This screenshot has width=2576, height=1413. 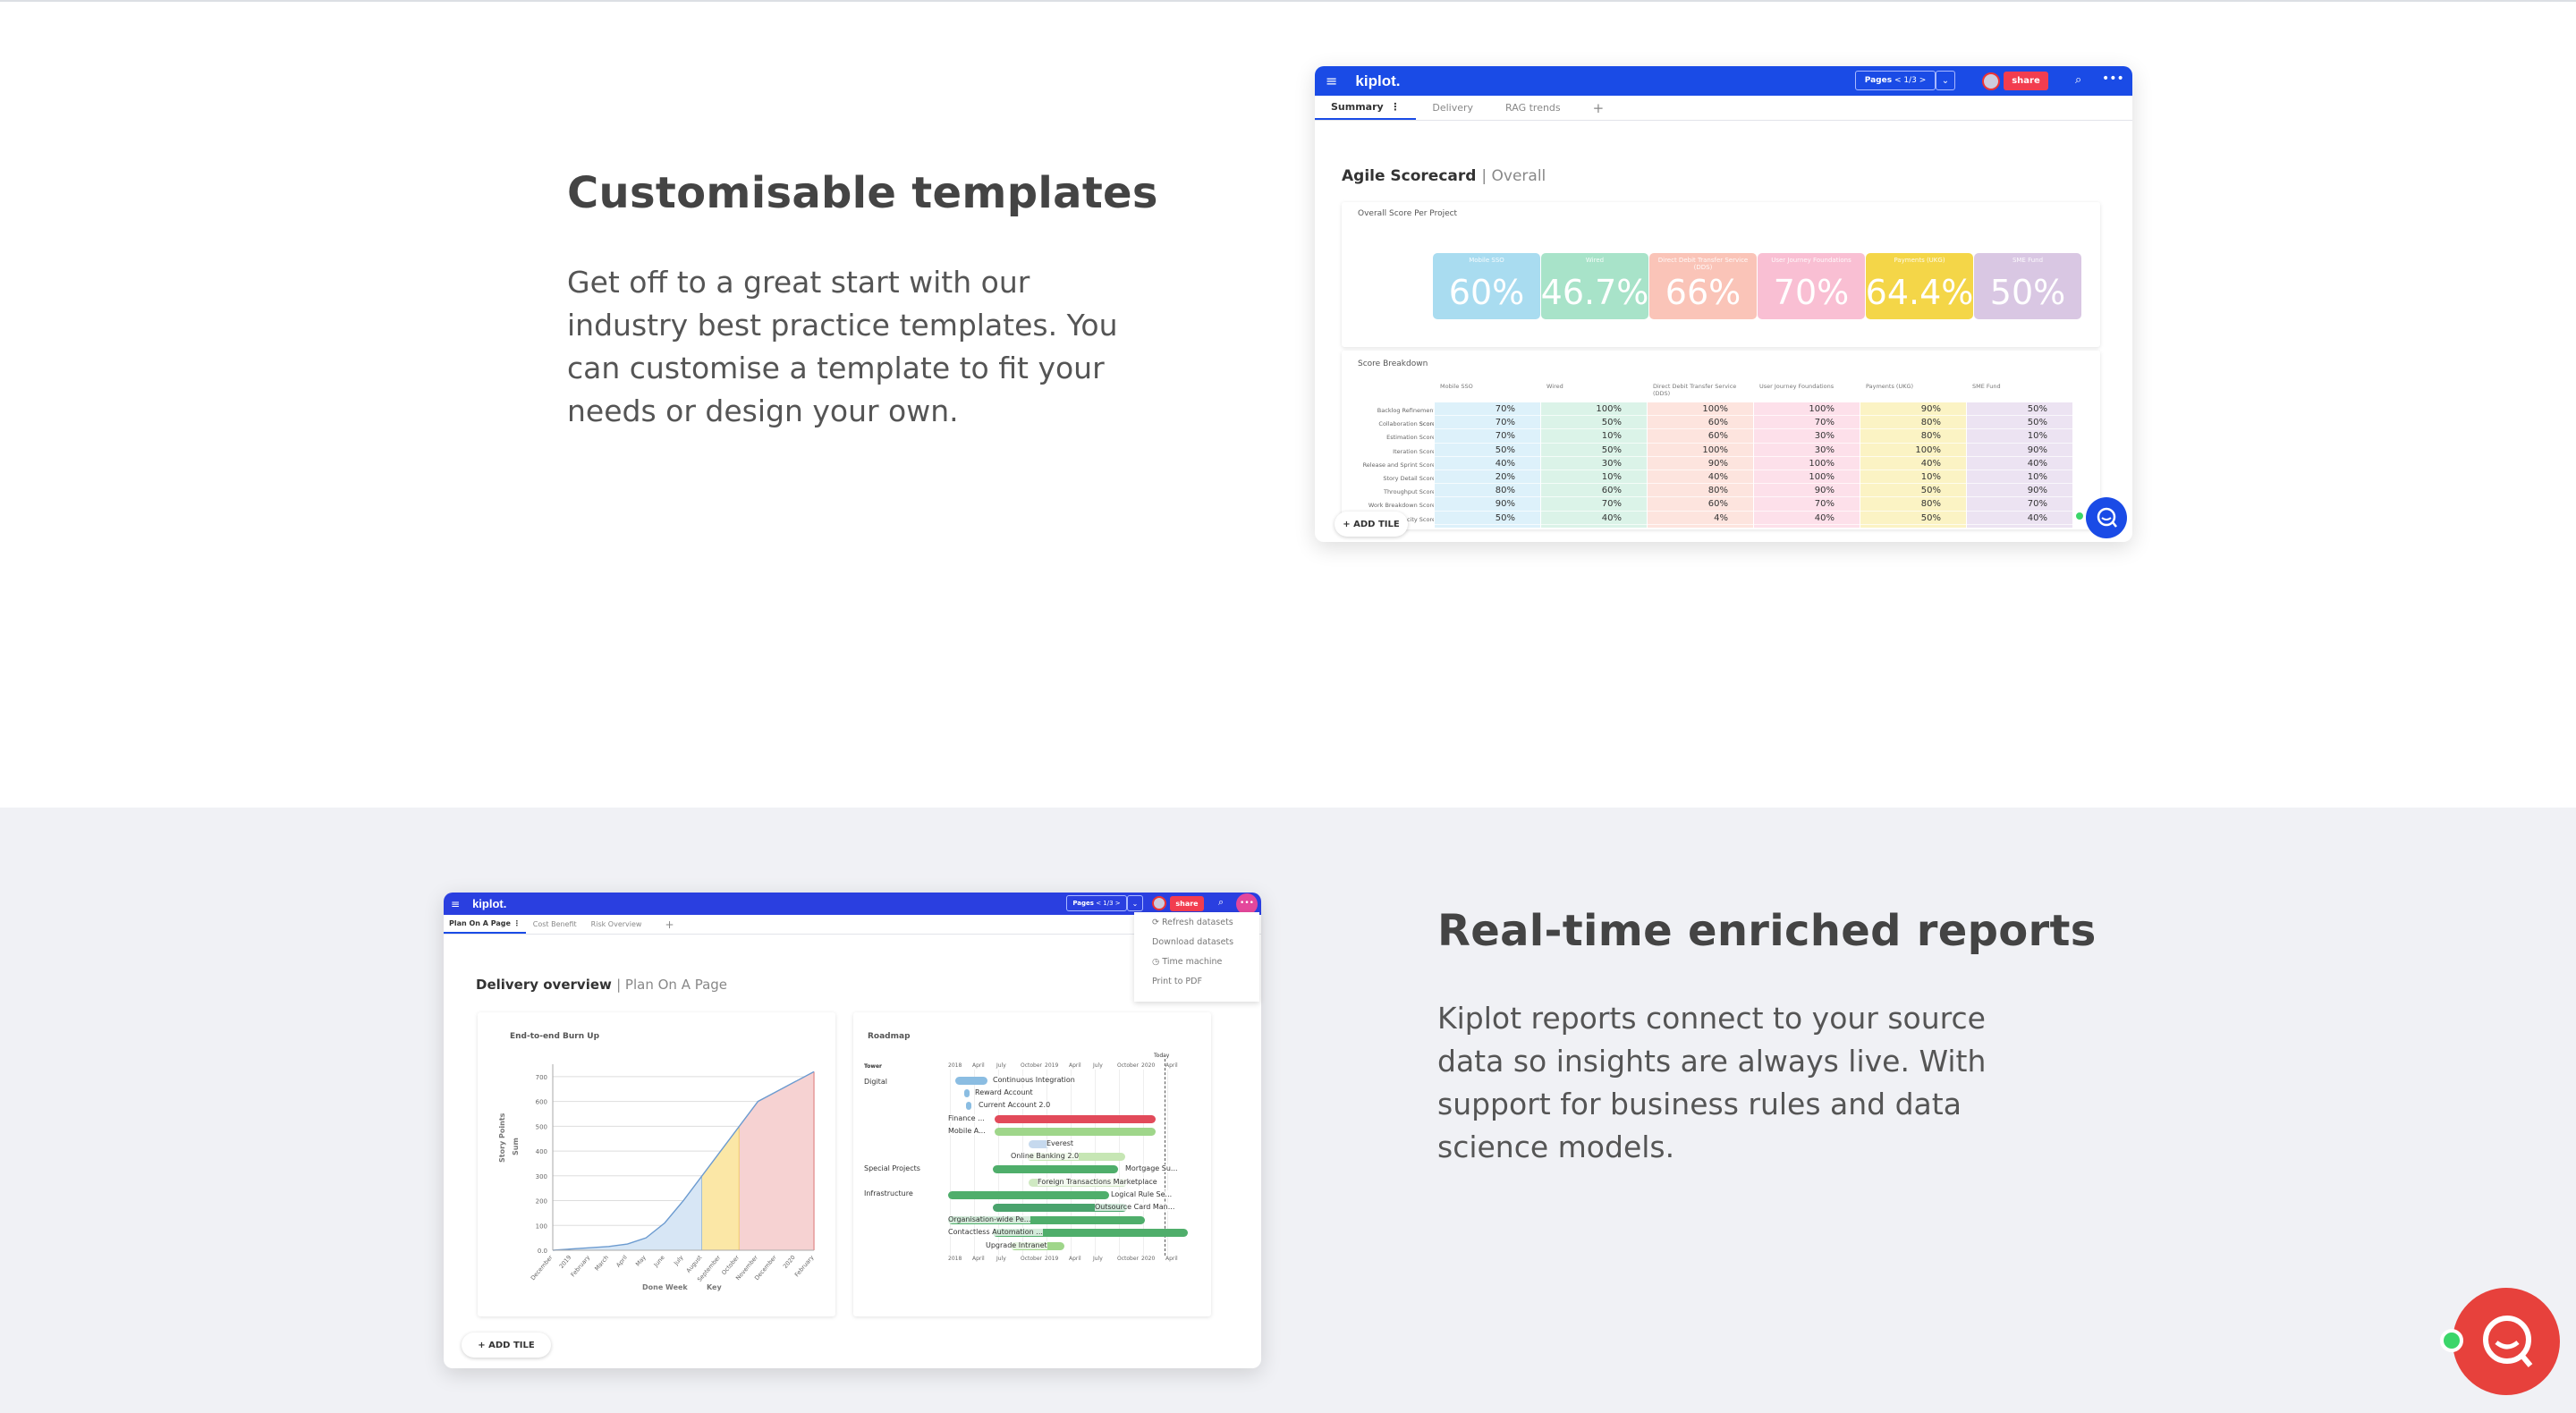 I want to click on column-header: SME Fund, so click(x=1986, y=386).